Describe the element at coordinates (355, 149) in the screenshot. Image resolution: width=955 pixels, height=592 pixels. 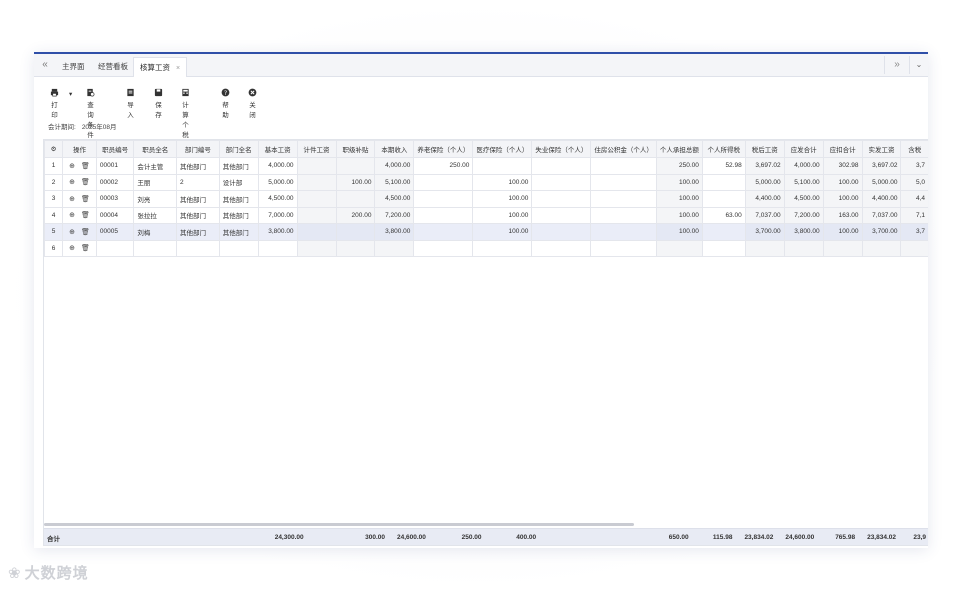
I see `col-allow: 职级补贴` at that location.